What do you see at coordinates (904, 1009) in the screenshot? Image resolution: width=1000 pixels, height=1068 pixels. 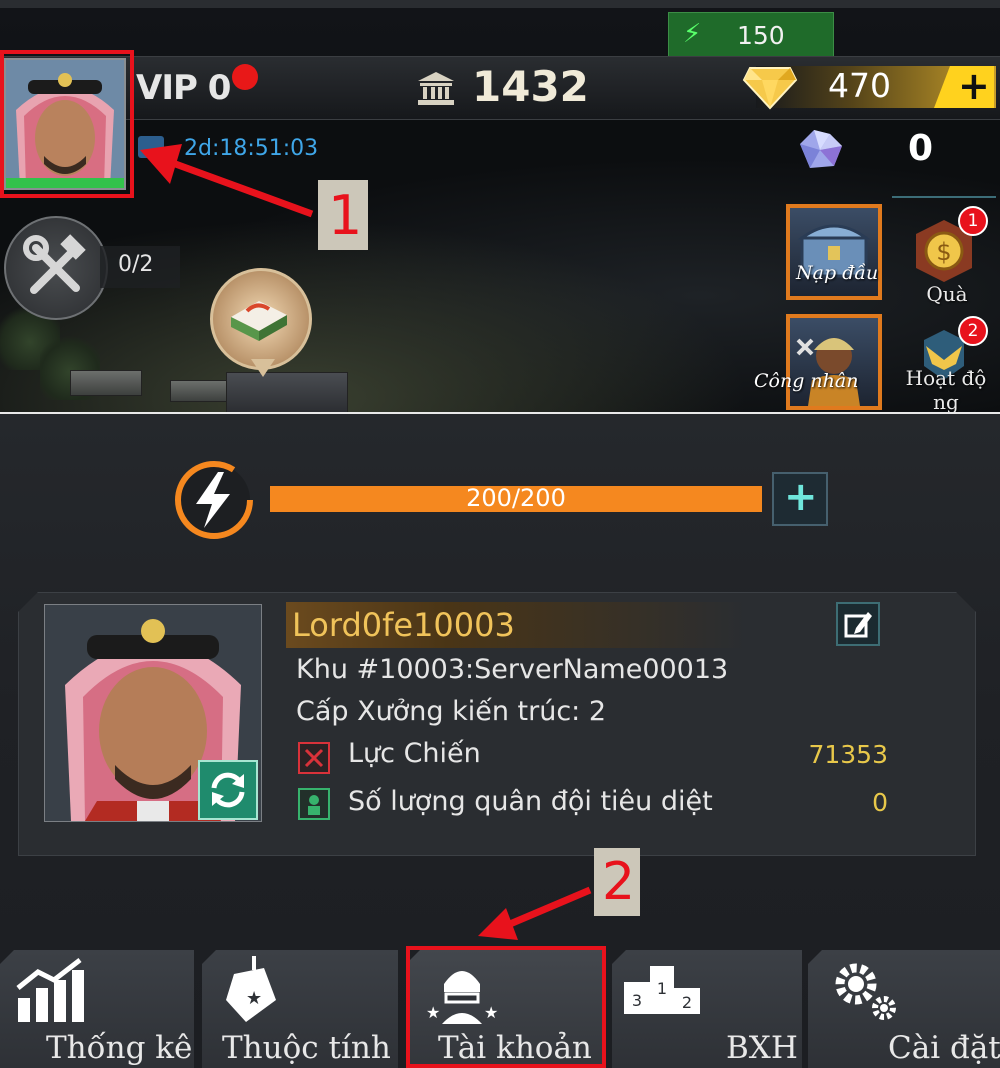 I see `tab-settings: Cài đặt` at bounding box center [904, 1009].